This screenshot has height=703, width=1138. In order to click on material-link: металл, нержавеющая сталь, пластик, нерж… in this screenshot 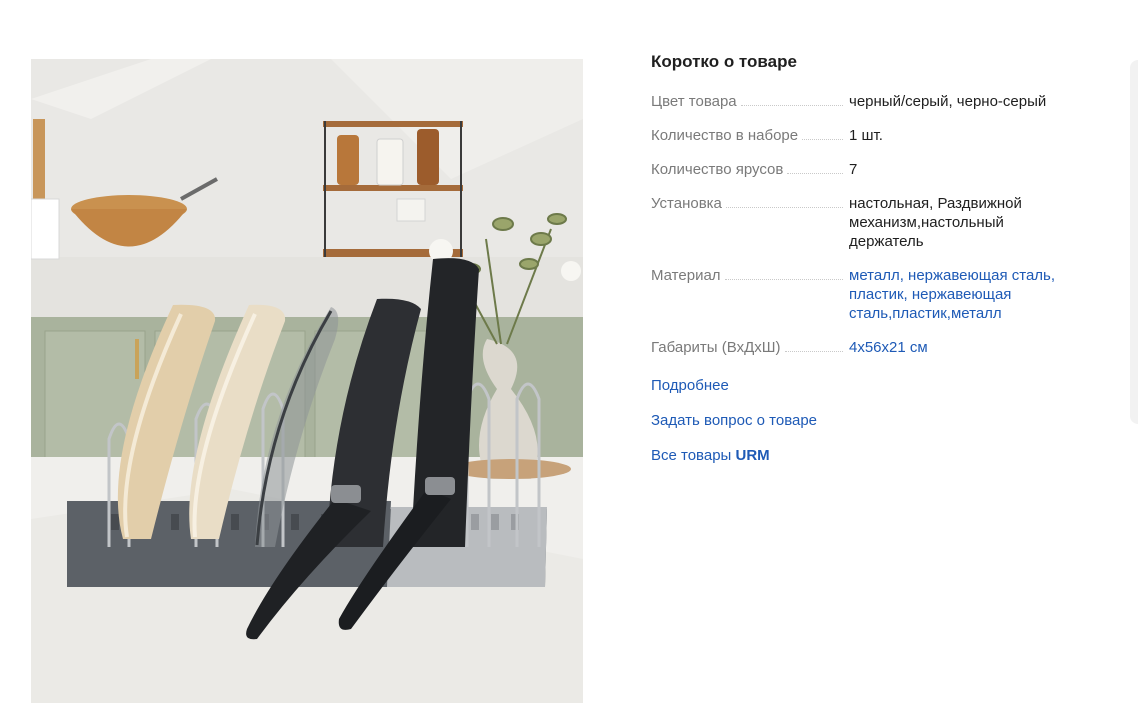, I will do `click(961, 294)`.